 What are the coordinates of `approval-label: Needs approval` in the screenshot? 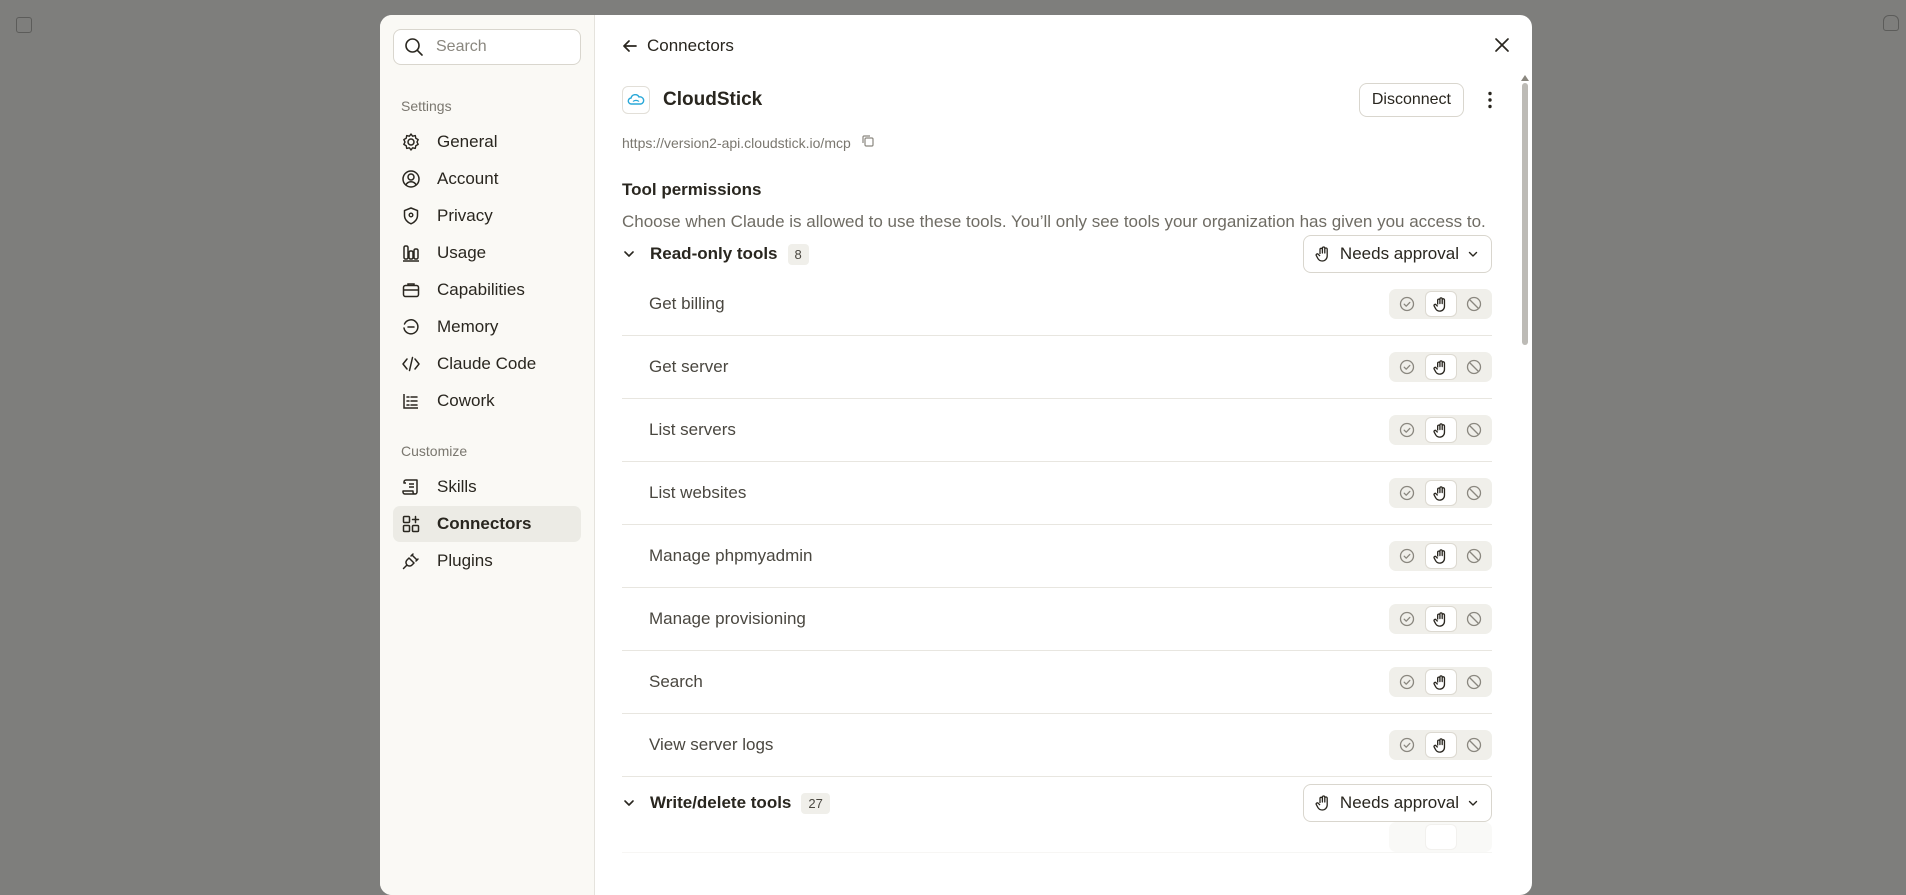 It's located at (1399, 802).